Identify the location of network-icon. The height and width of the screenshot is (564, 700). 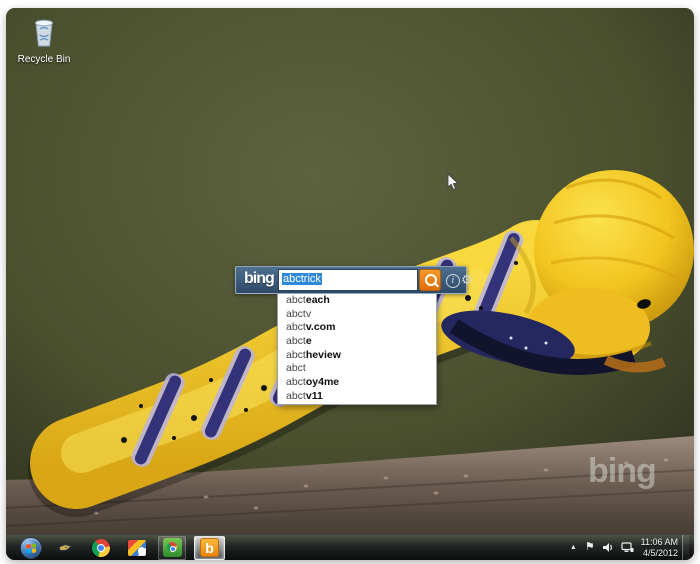
(627, 547).